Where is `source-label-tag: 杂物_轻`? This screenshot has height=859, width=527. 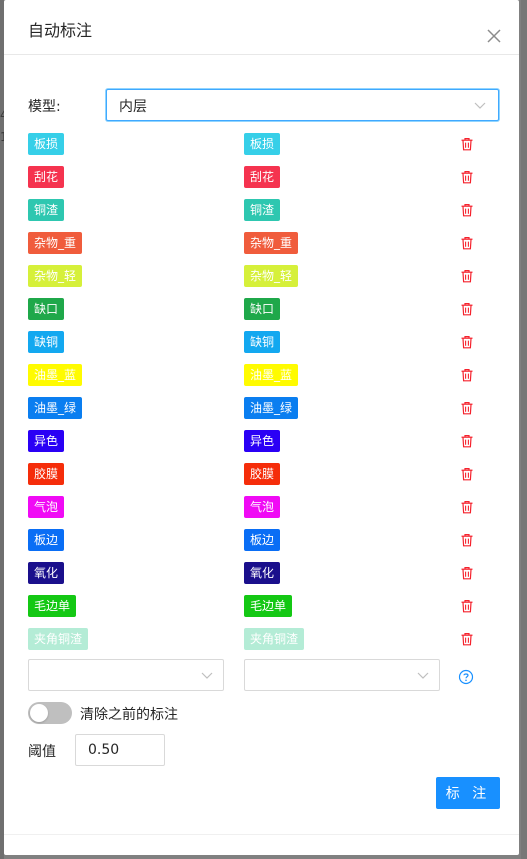 source-label-tag: 杂物_轻 is located at coordinates (55, 276).